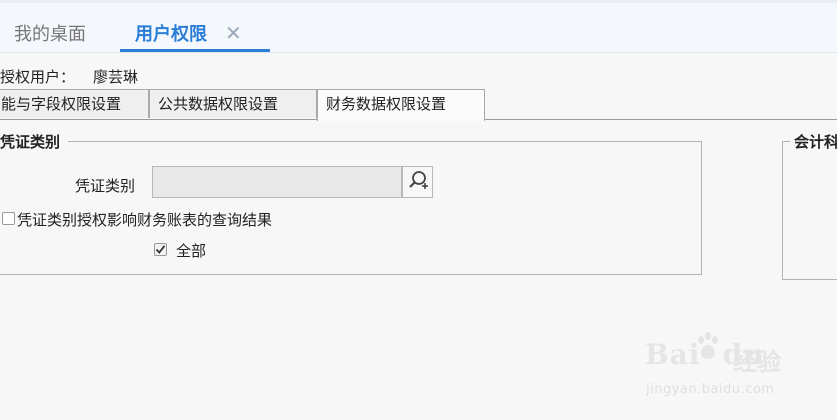  What do you see at coordinates (710, 389) in the screenshot?
I see `watermark-url: jingyan.baidu.com` at bounding box center [710, 389].